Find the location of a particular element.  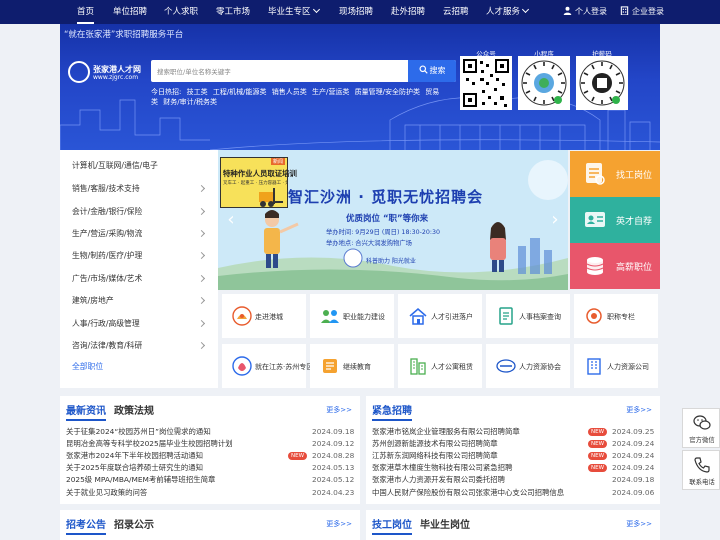

quick-high-salary: 高薪职位 is located at coordinates (615, 266).